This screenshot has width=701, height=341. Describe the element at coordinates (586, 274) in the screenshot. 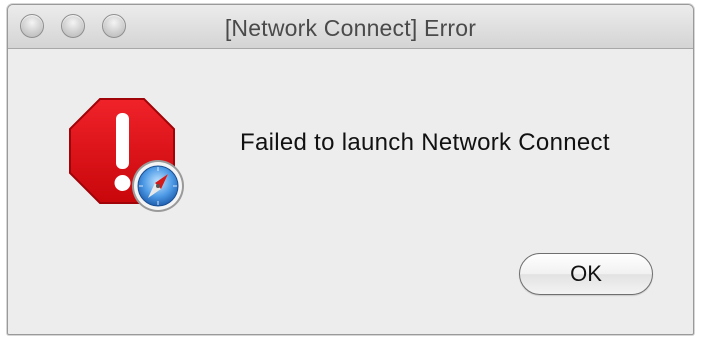

I see `ok-button: OK` at that location.